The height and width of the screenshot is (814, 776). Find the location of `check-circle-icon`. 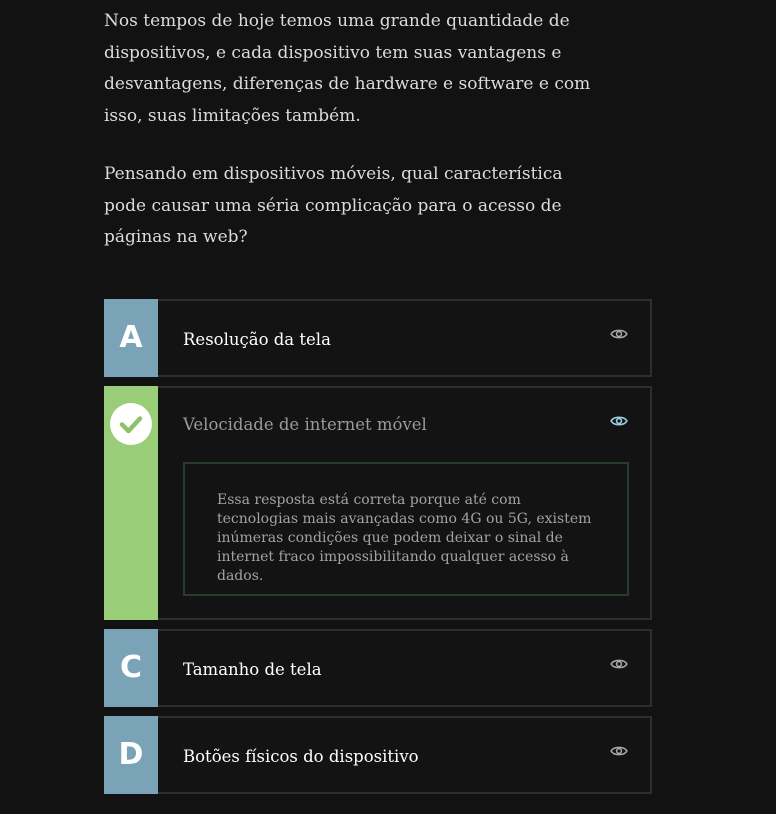

check-circle-icon is located at coordinates (131, 424).